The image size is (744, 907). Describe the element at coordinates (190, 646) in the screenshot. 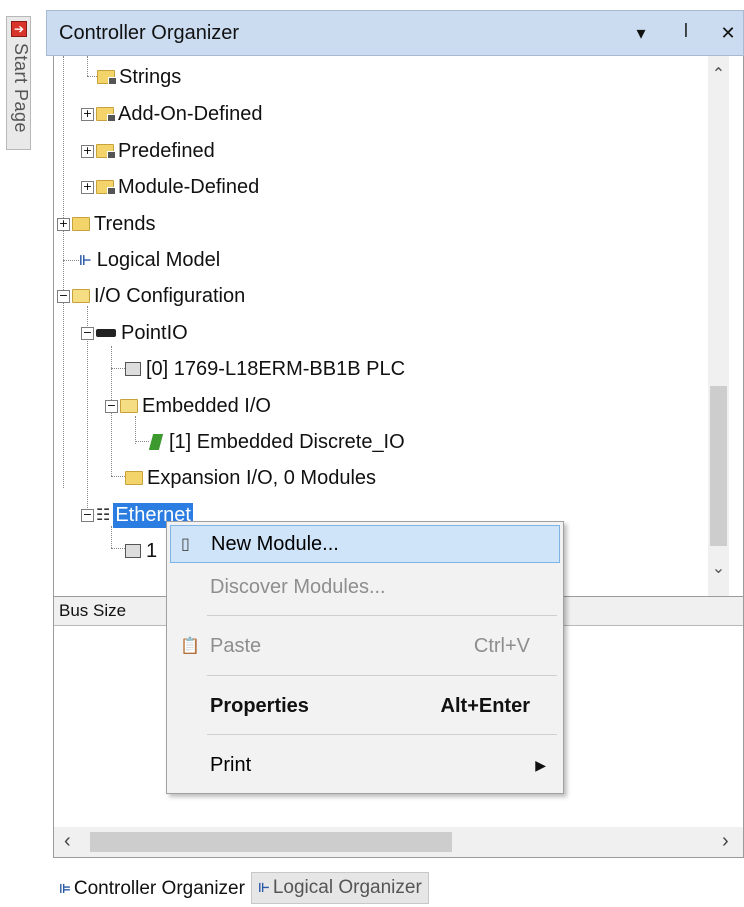

I see `paste-icon: 📋` at that location.